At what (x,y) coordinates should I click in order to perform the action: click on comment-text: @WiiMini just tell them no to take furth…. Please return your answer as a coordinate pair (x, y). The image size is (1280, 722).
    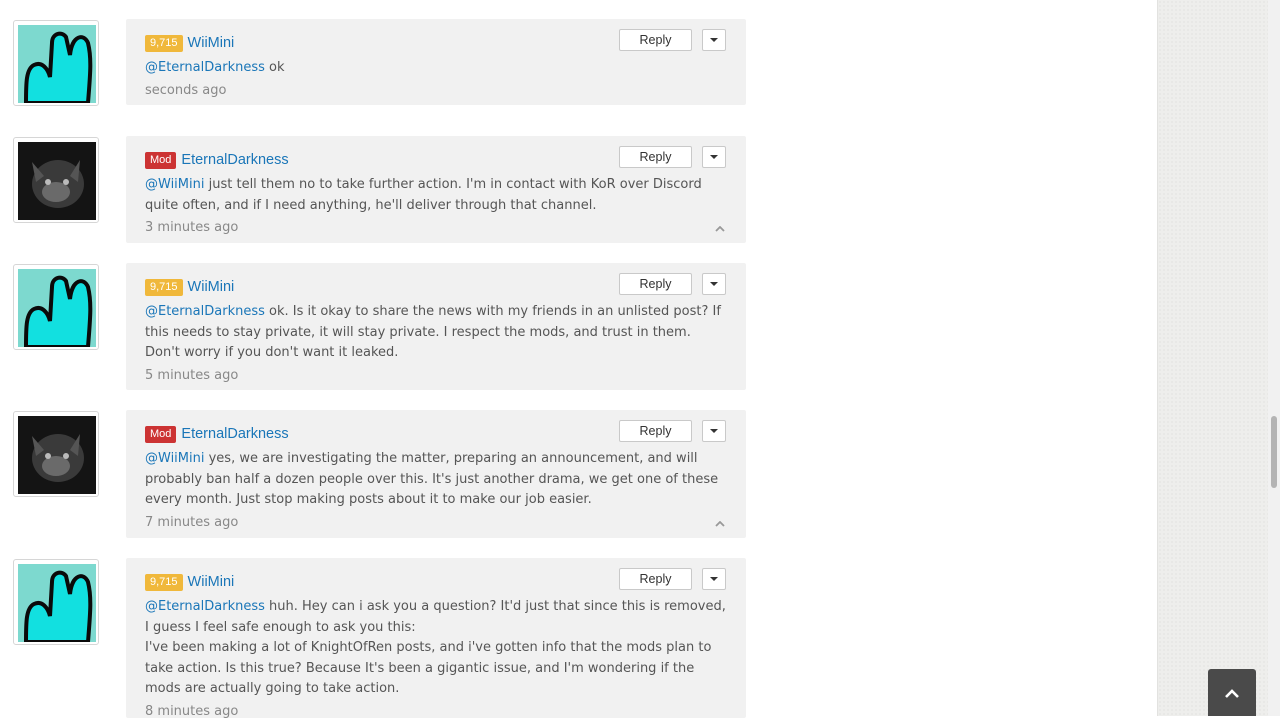
    Looking at the image, I should click on (423, 195).